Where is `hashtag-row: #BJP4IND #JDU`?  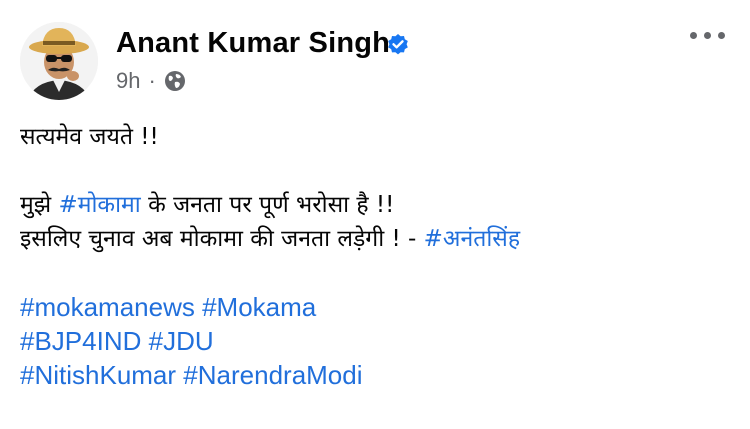
hashtag-row: #BJP4IND #JDU is located at coordinates (376, 341).